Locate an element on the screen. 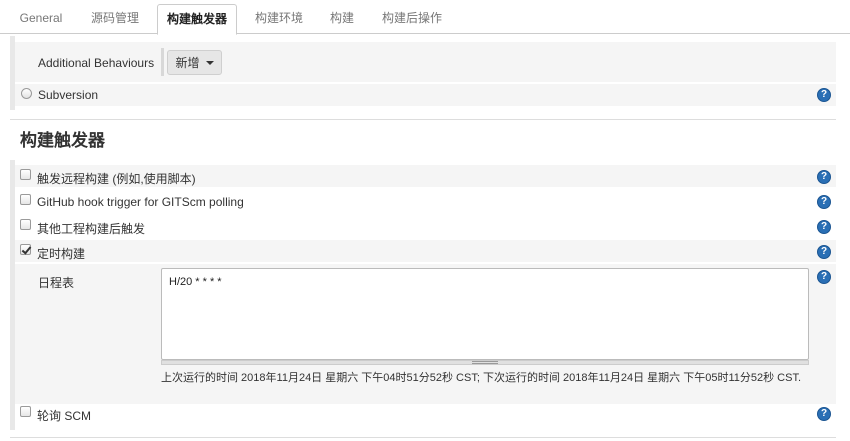 The image size is (850, 441). trigger-poll-scm-checkbox is located at coordinates (25, 411).